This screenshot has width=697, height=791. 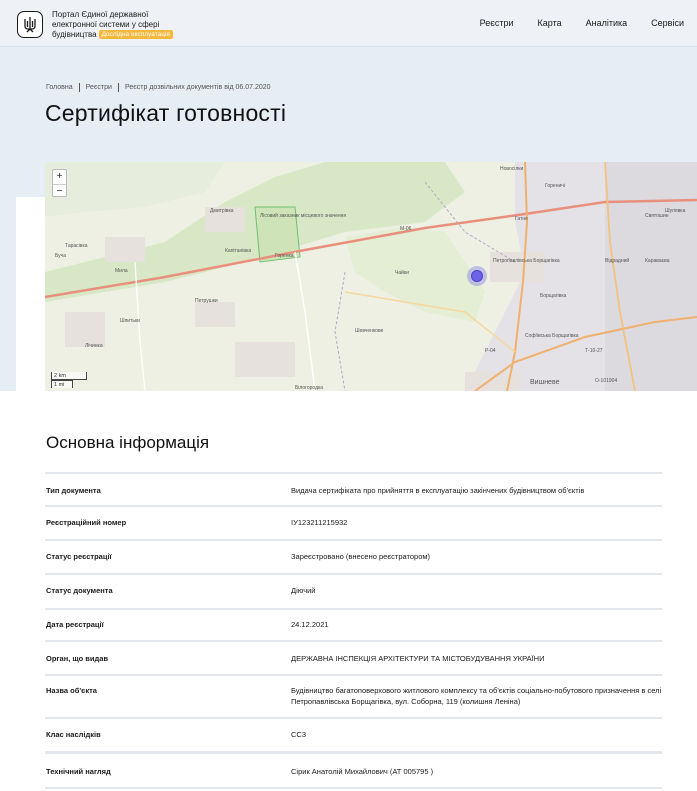 I want to click on map-place-label: Білогородка, so click(x=309, y=388).